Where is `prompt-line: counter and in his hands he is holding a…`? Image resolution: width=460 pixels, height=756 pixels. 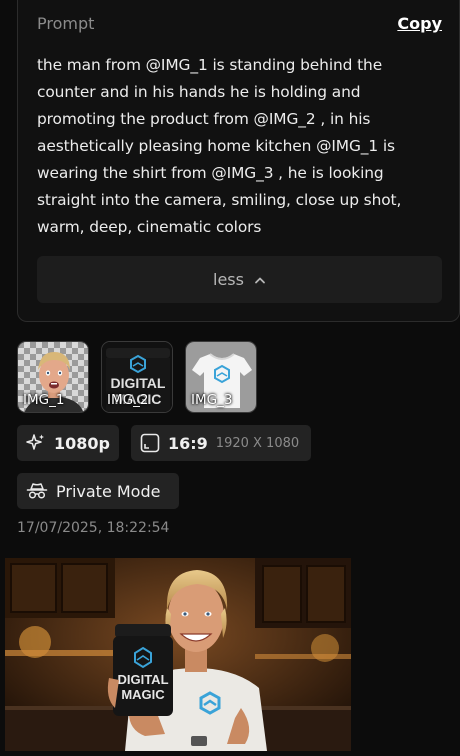 prompt-line: counter and in his hands he is holding a… is located at coordinates (199, 92).